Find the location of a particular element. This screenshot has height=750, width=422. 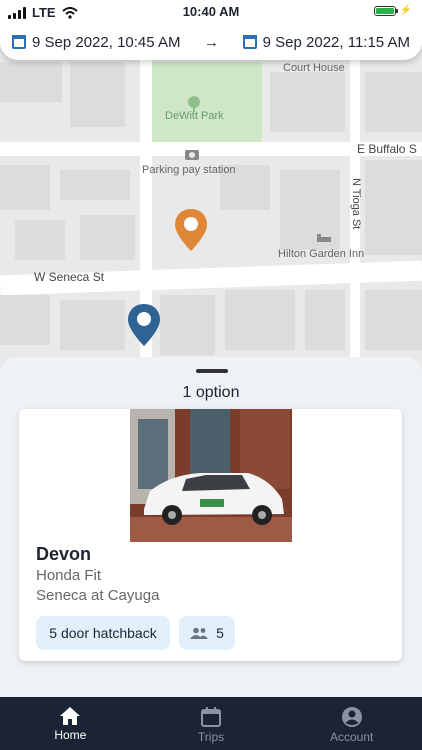

tab-home: Home is located at coordinates (70, 723).